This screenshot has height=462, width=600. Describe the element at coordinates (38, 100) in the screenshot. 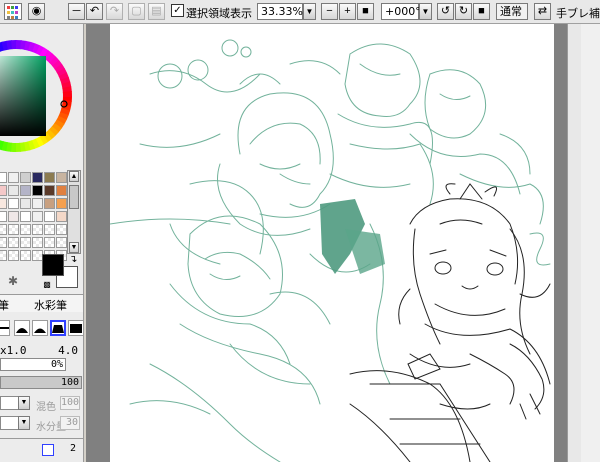

I see `color-wheel` at that location.